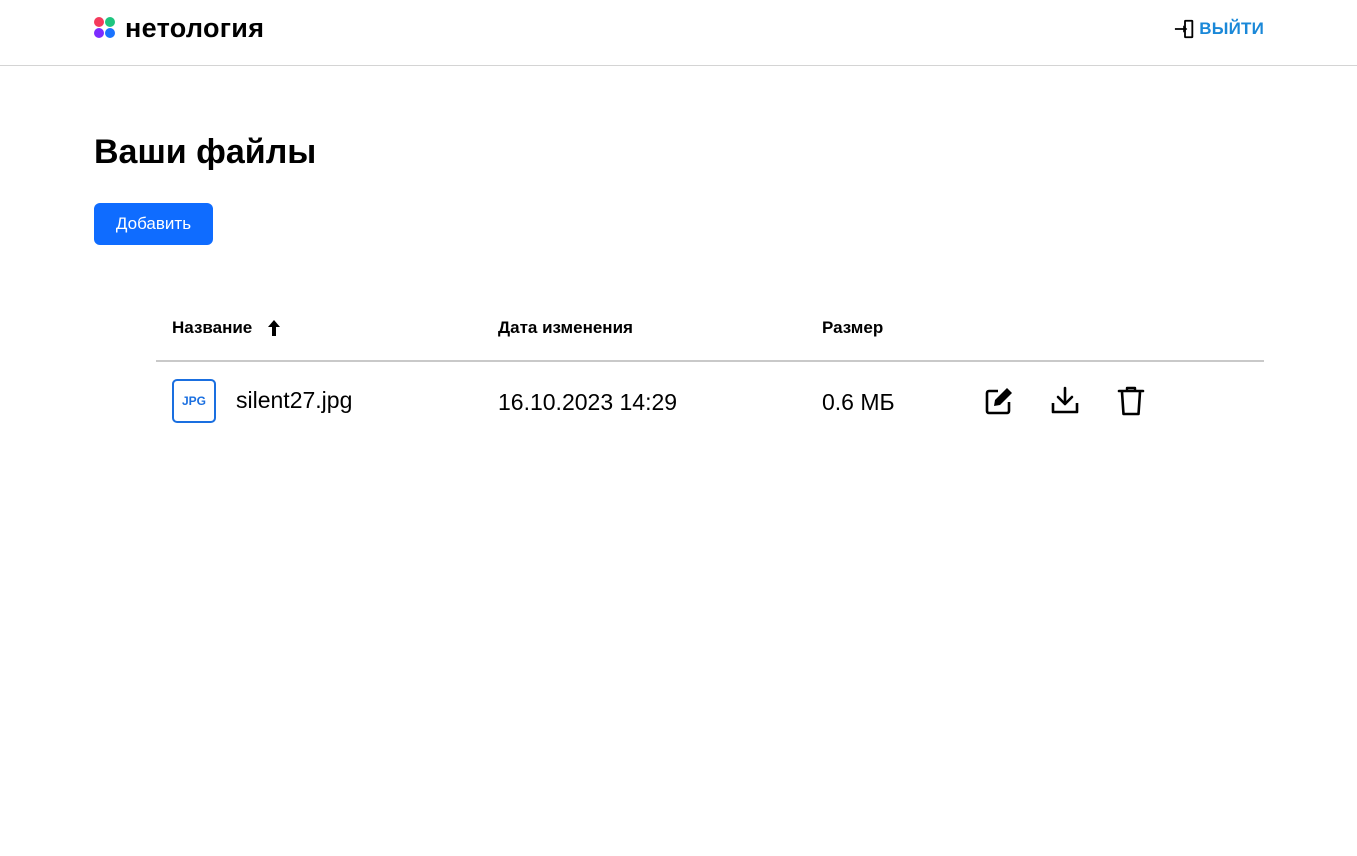 The height and width of the screenshot is (856, 1357). I want to click on column-header-size-label: Размер, so click(853, 327).